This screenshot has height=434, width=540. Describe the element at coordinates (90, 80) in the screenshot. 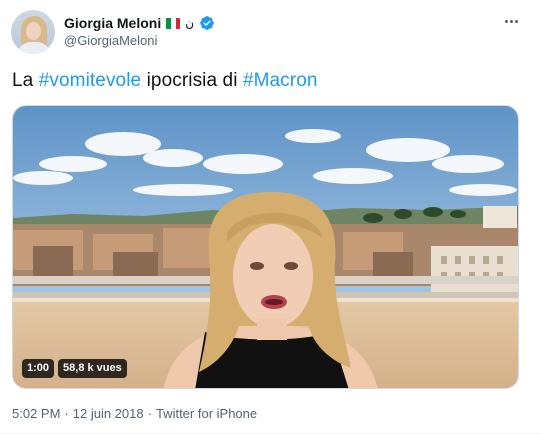

I see `hashtag-link: #vomitevole` at that location.